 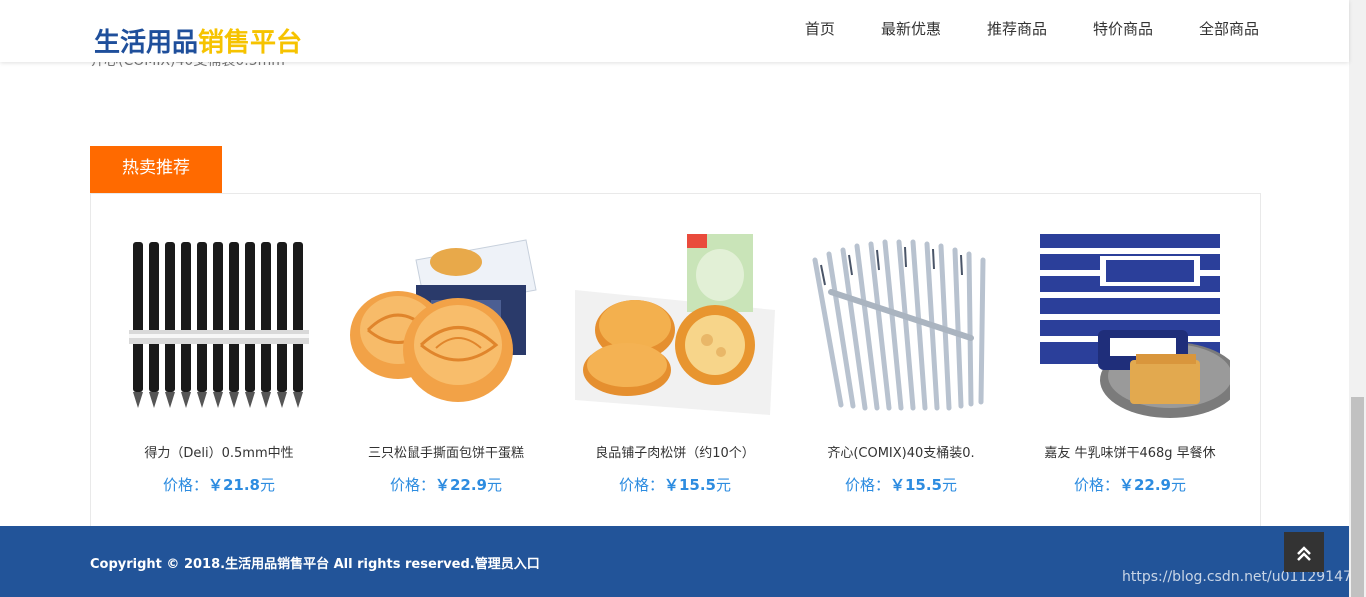 I want to click on product-card: 嘉友 牛乳味饼干468g 早餐休 价格：￥22.9元, so click(x=1130, y=375).